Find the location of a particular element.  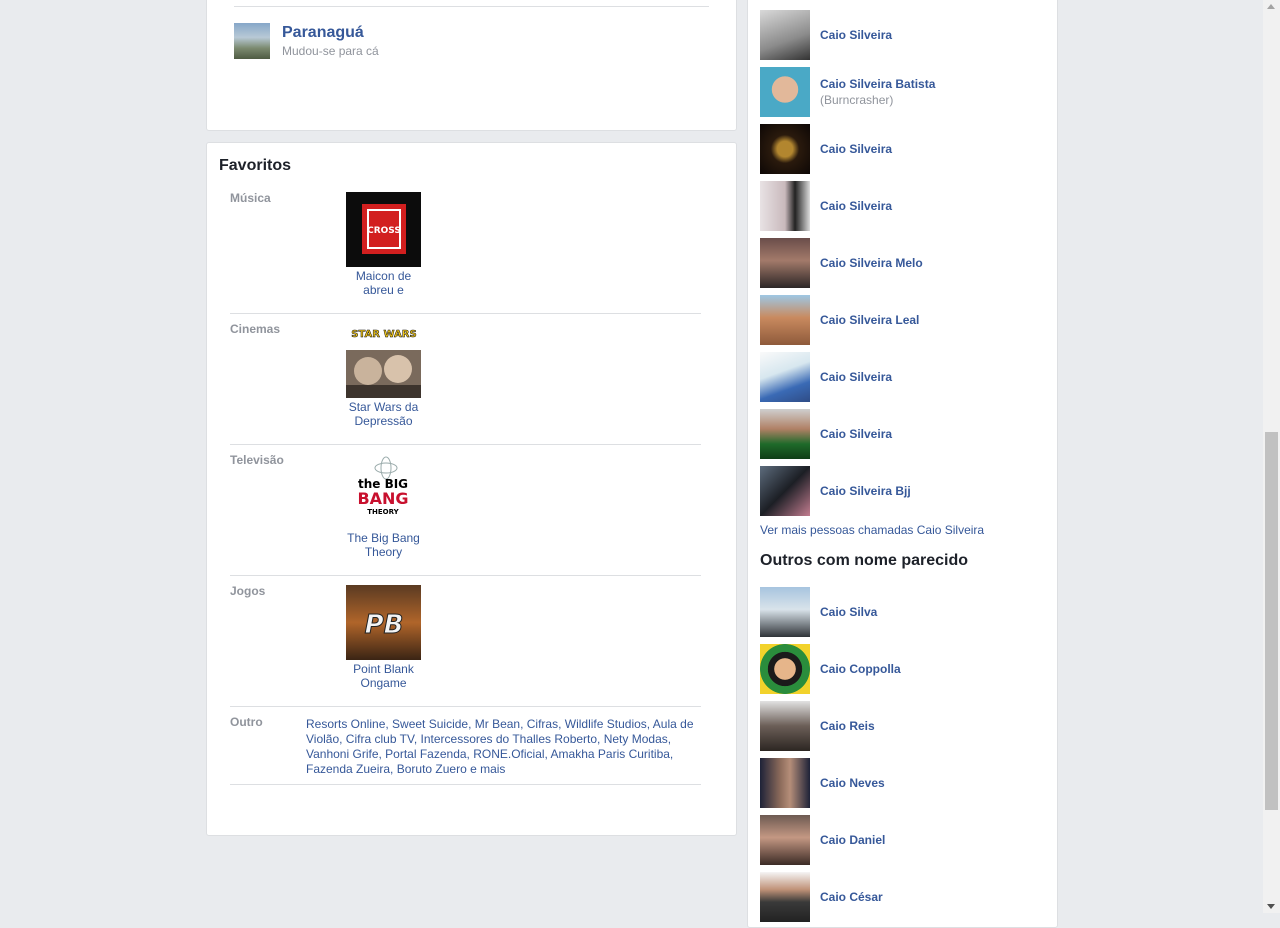

tv-logo-mid: BANG is located at coordinates (382, 498).